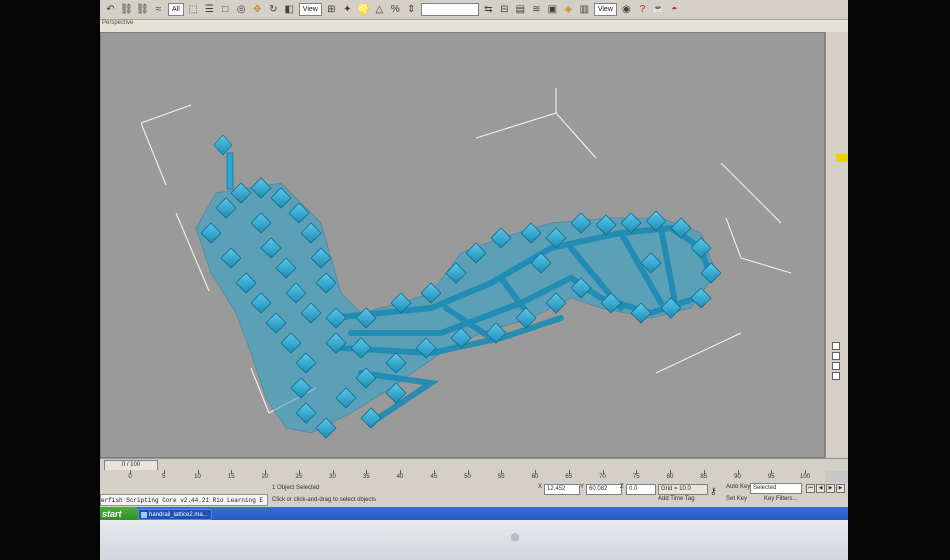 Image resolution: width=950 pixels, height=560 pixels. Describe the element at coordinates (605, 9) in the screenshot. I see `render-view-dropdown: View` at that location.